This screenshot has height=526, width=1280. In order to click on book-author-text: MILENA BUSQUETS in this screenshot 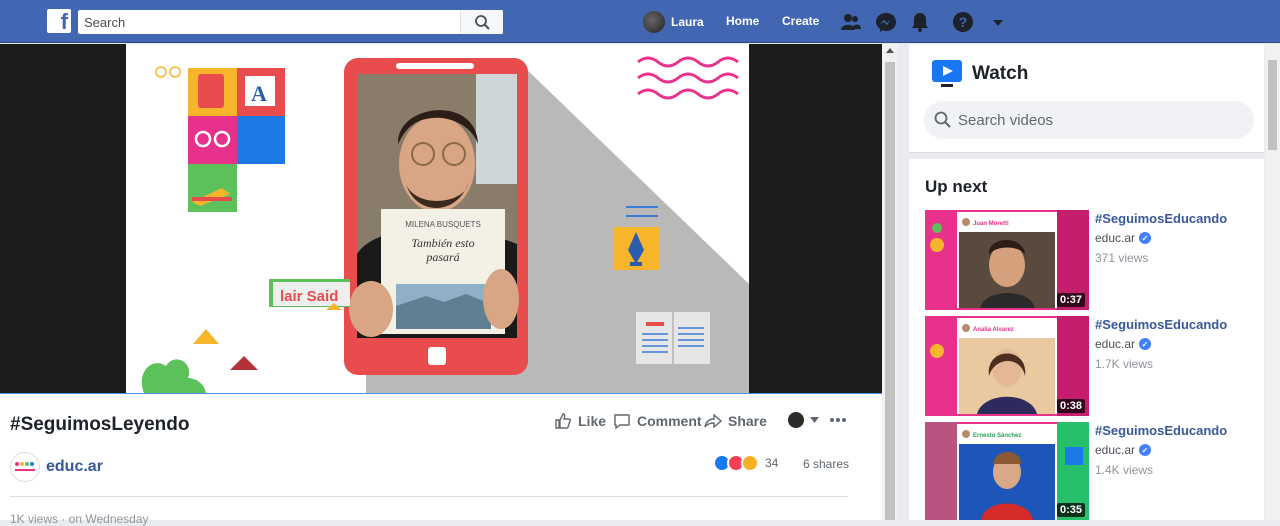, I will do `click(443, 224)`.